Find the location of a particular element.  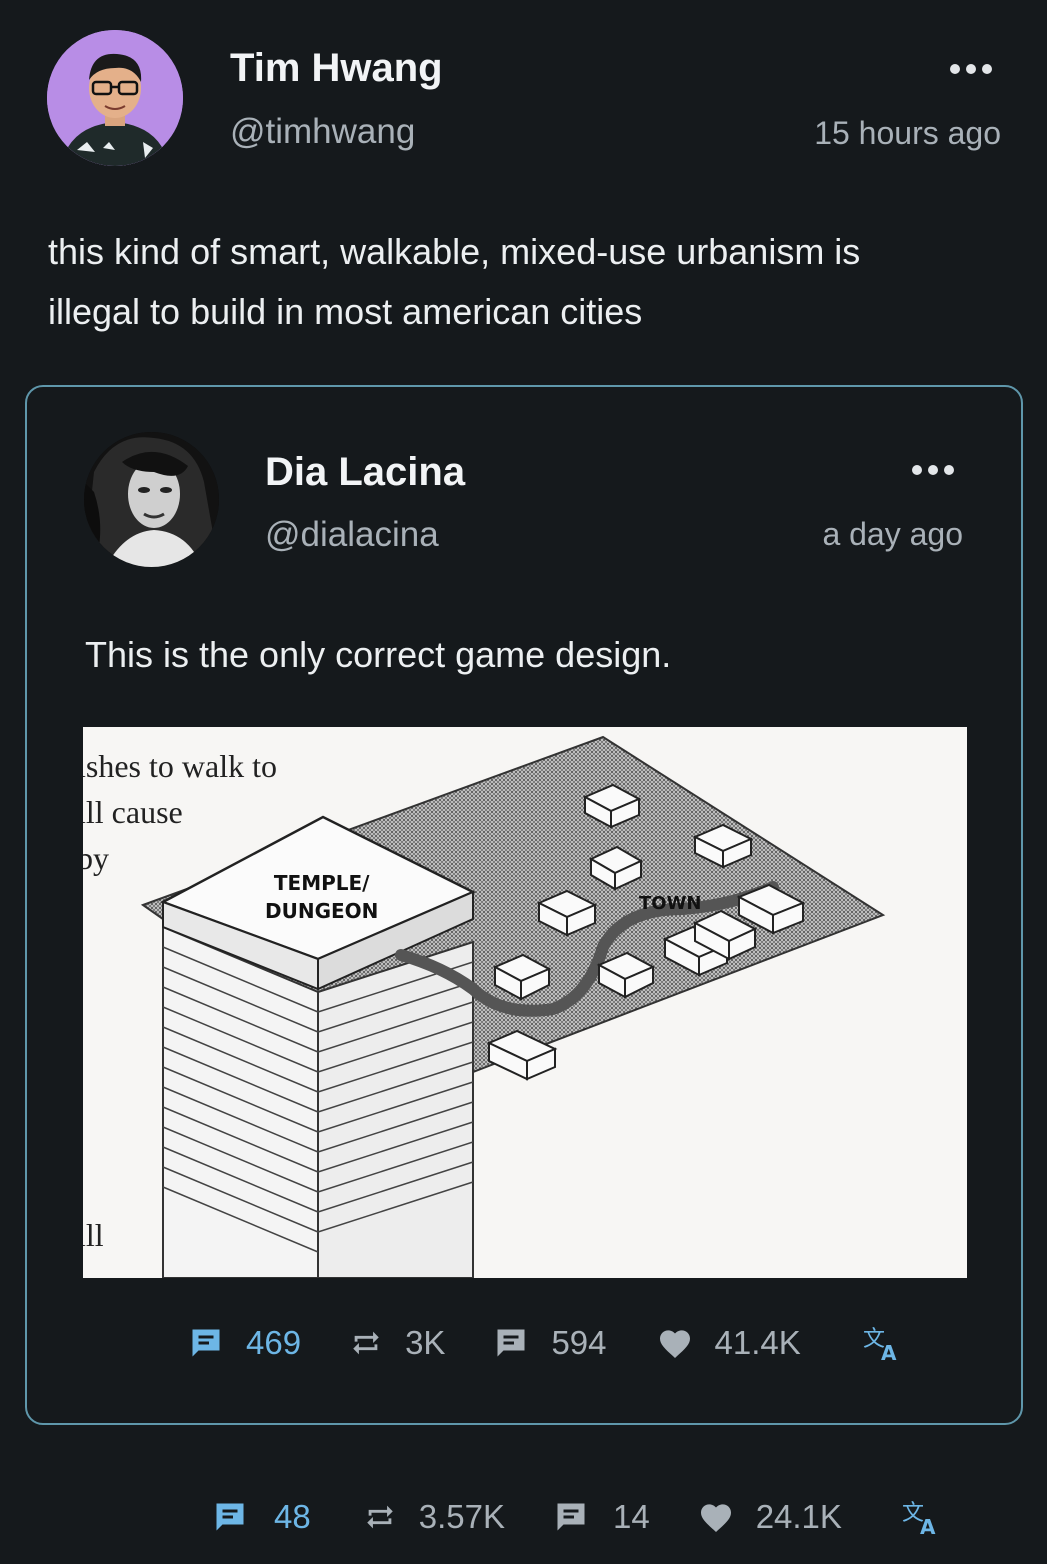

quoted-like-button: 41.4K is located at coordinates (729, 1343).